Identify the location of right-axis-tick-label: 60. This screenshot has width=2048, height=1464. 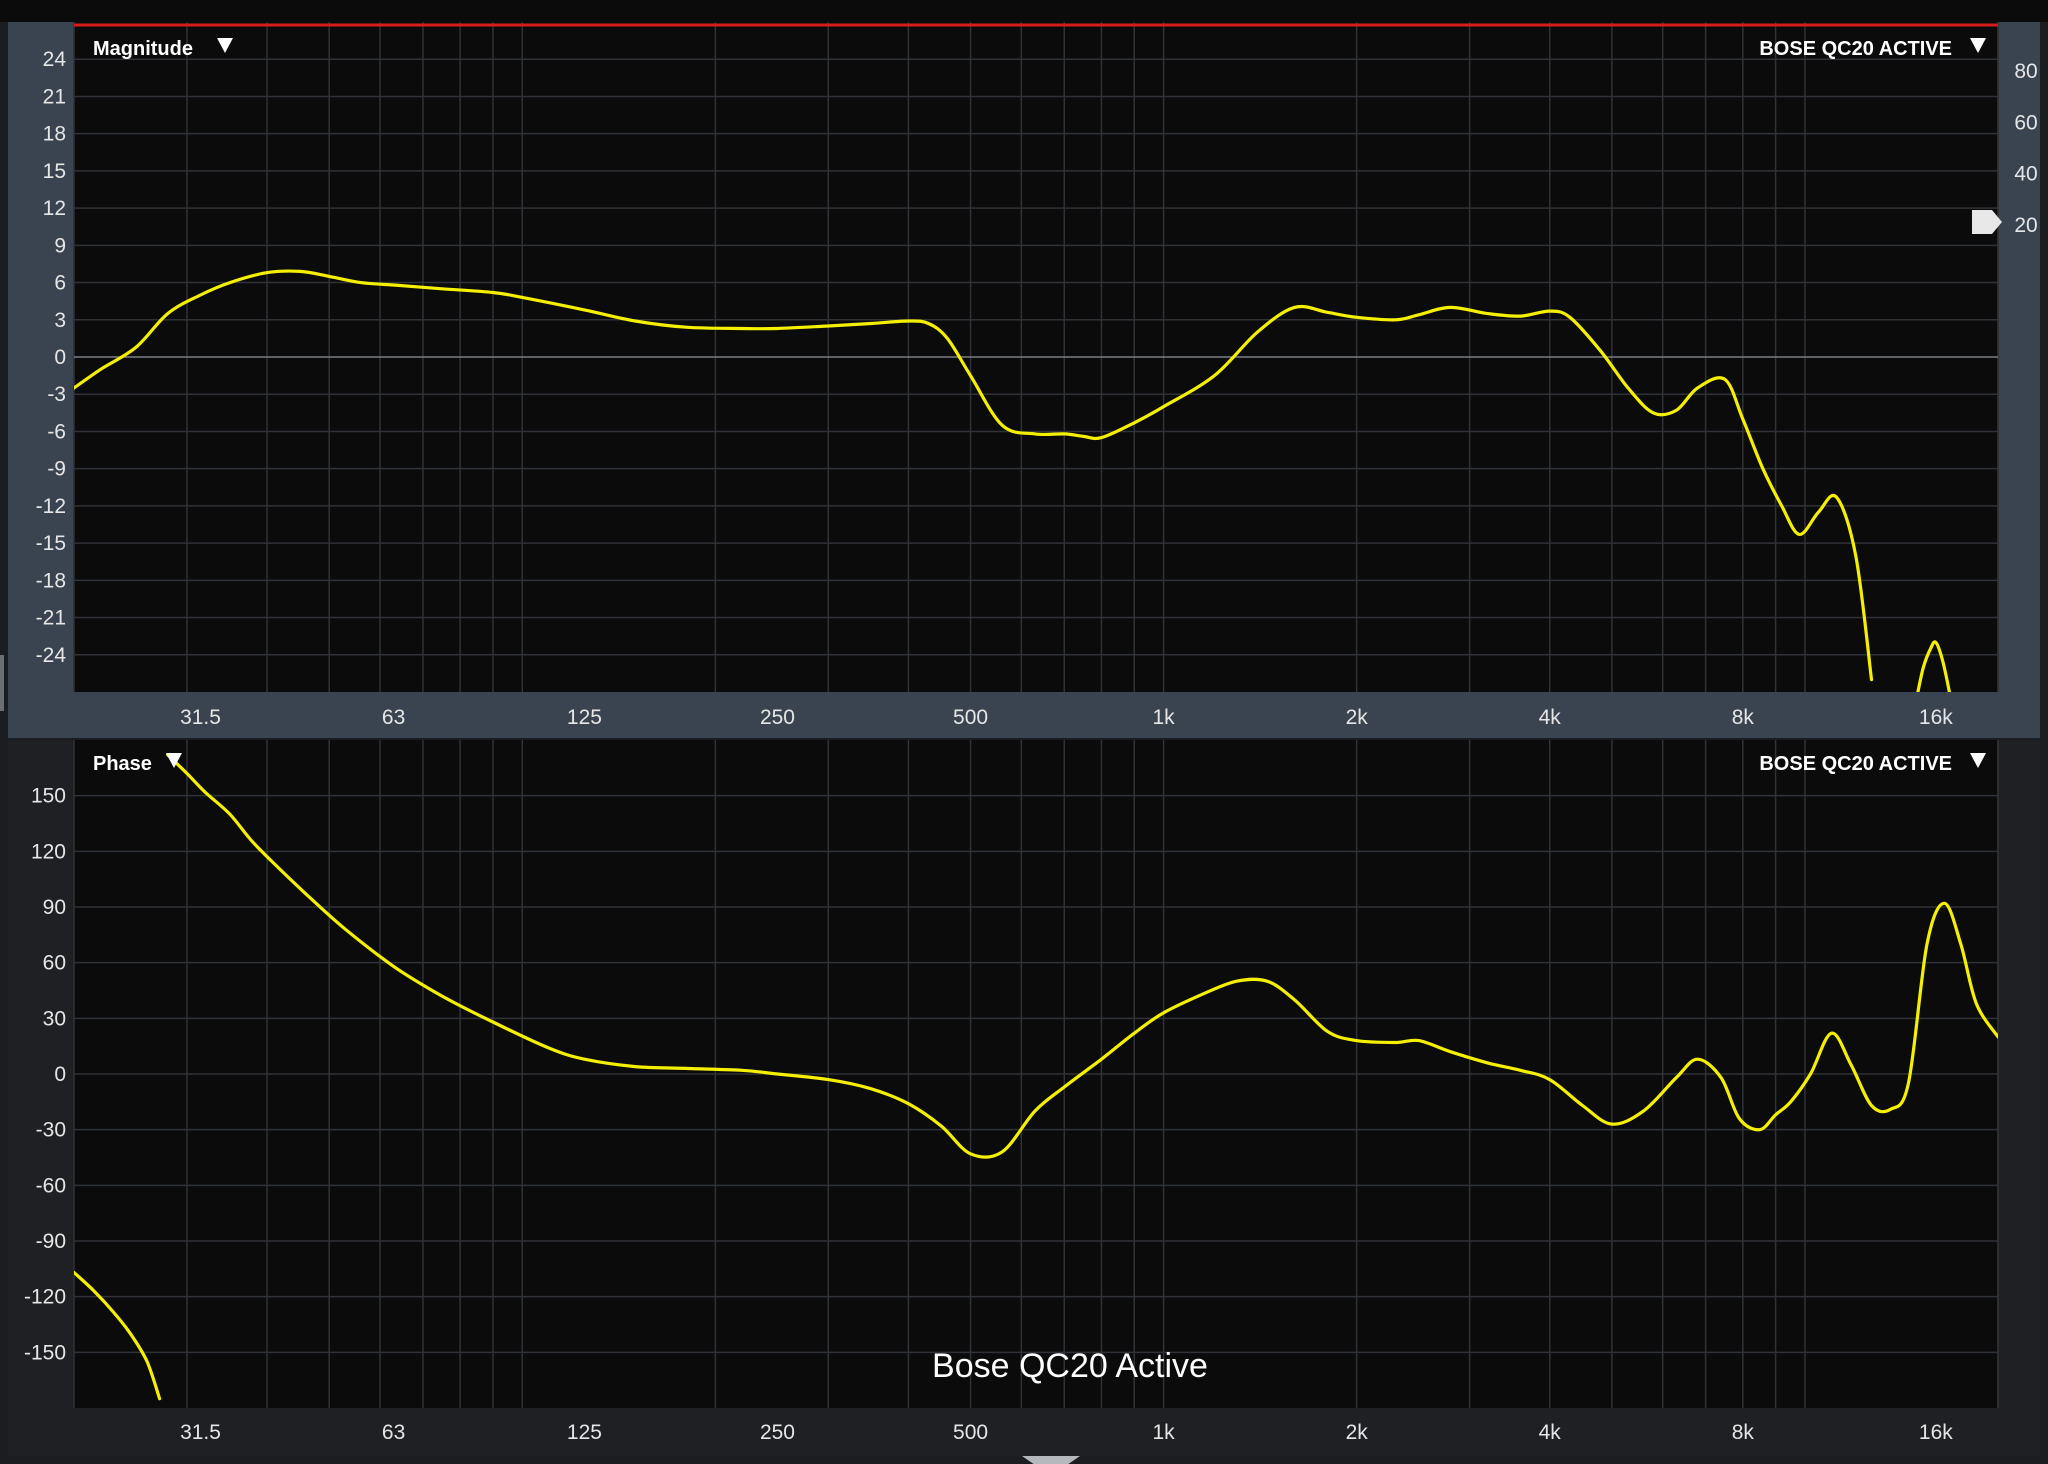
(2025, 122).